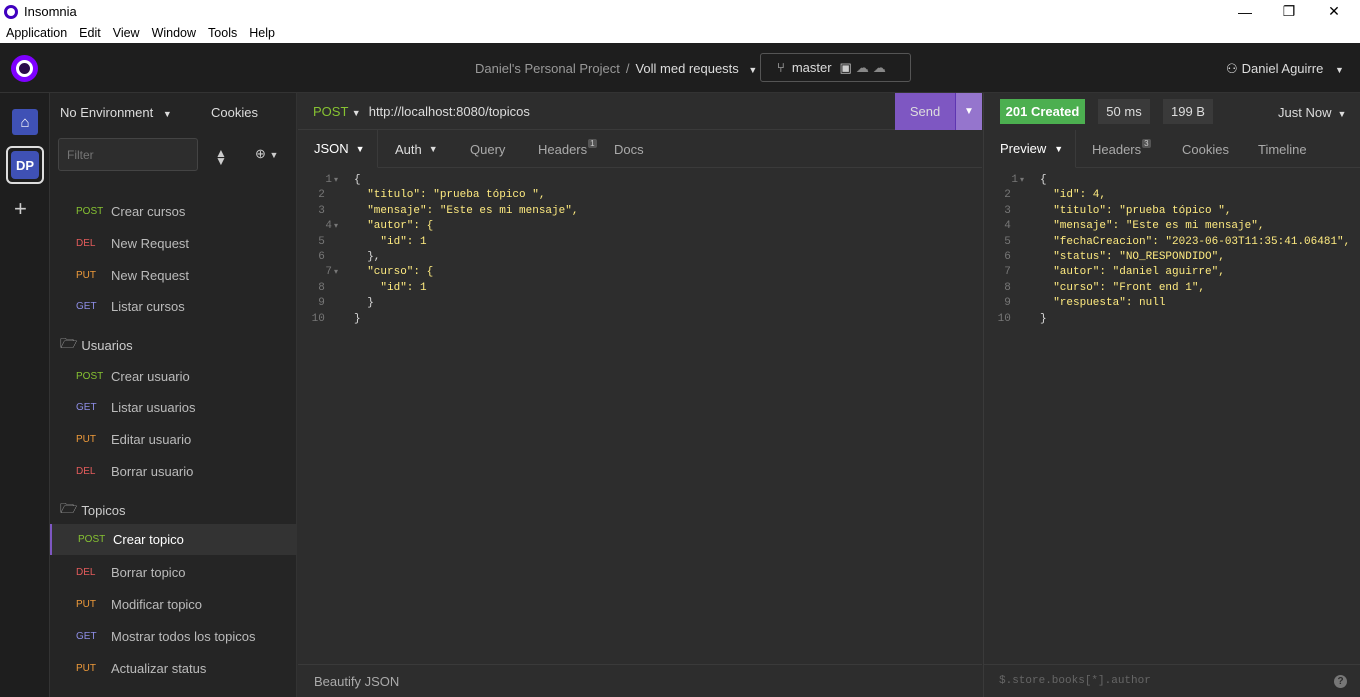 Image resolution: width=1360 pixels, height=697 pixels. Describe the element at coordinates (416, 149) in the screenshot. I see `tab-auth: Auth ▼` at that location.